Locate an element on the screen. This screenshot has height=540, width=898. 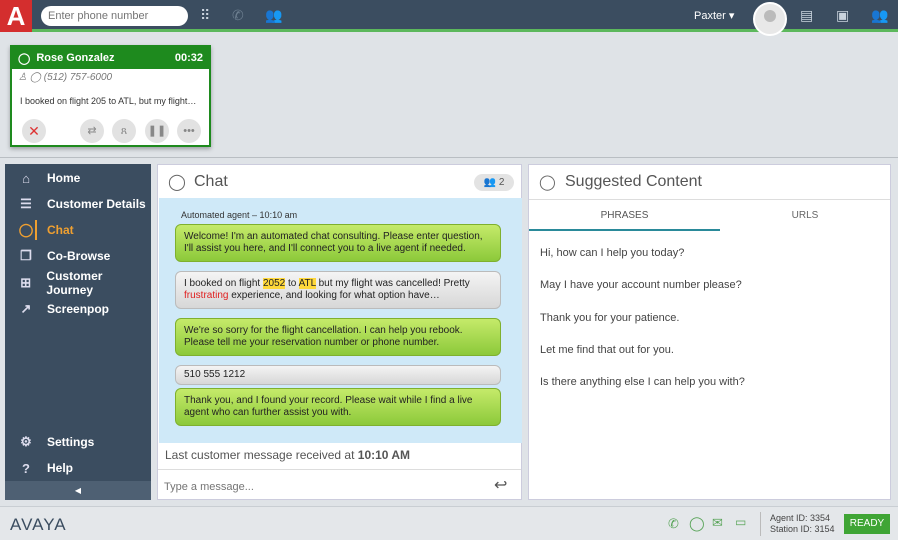
home-icon: ⌂ is located at coordinates (26, 178).